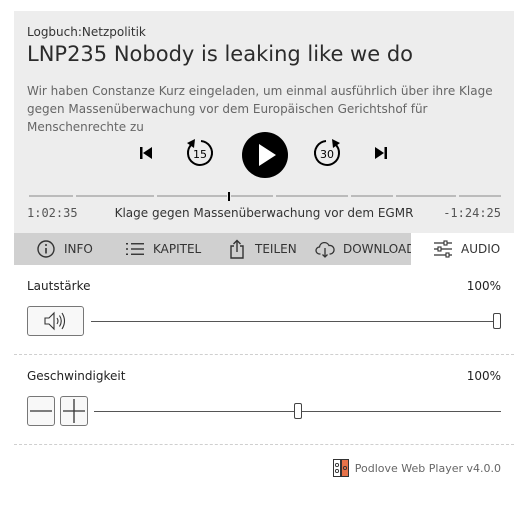 The height and width of the screenshot is (509, 531). What do you see at coordinates (267, 155) in the screenshot?
I see `play-icon` at bounding box center [267, 155].